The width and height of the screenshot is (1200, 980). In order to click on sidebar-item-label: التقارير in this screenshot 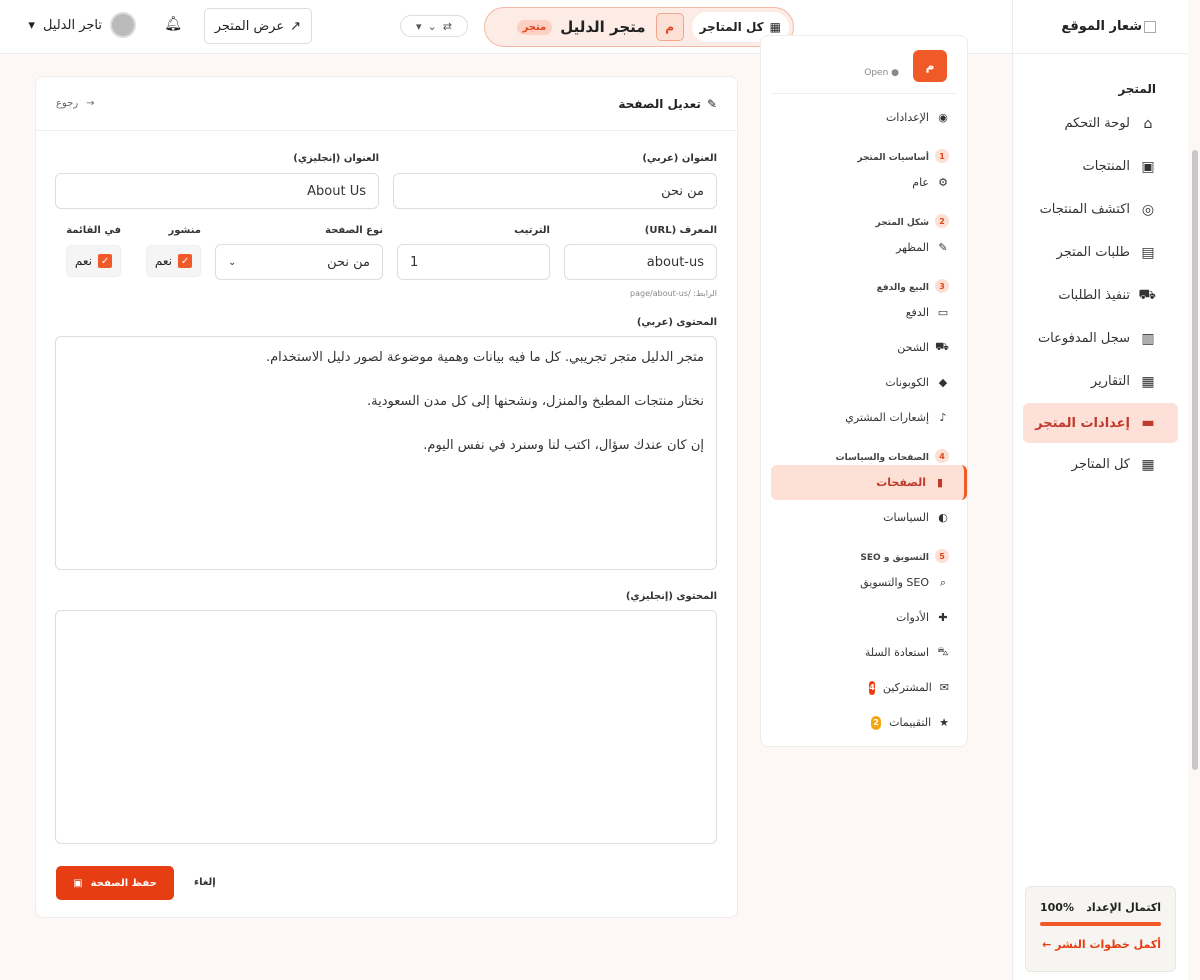, I will do `click(1110, 381)`.